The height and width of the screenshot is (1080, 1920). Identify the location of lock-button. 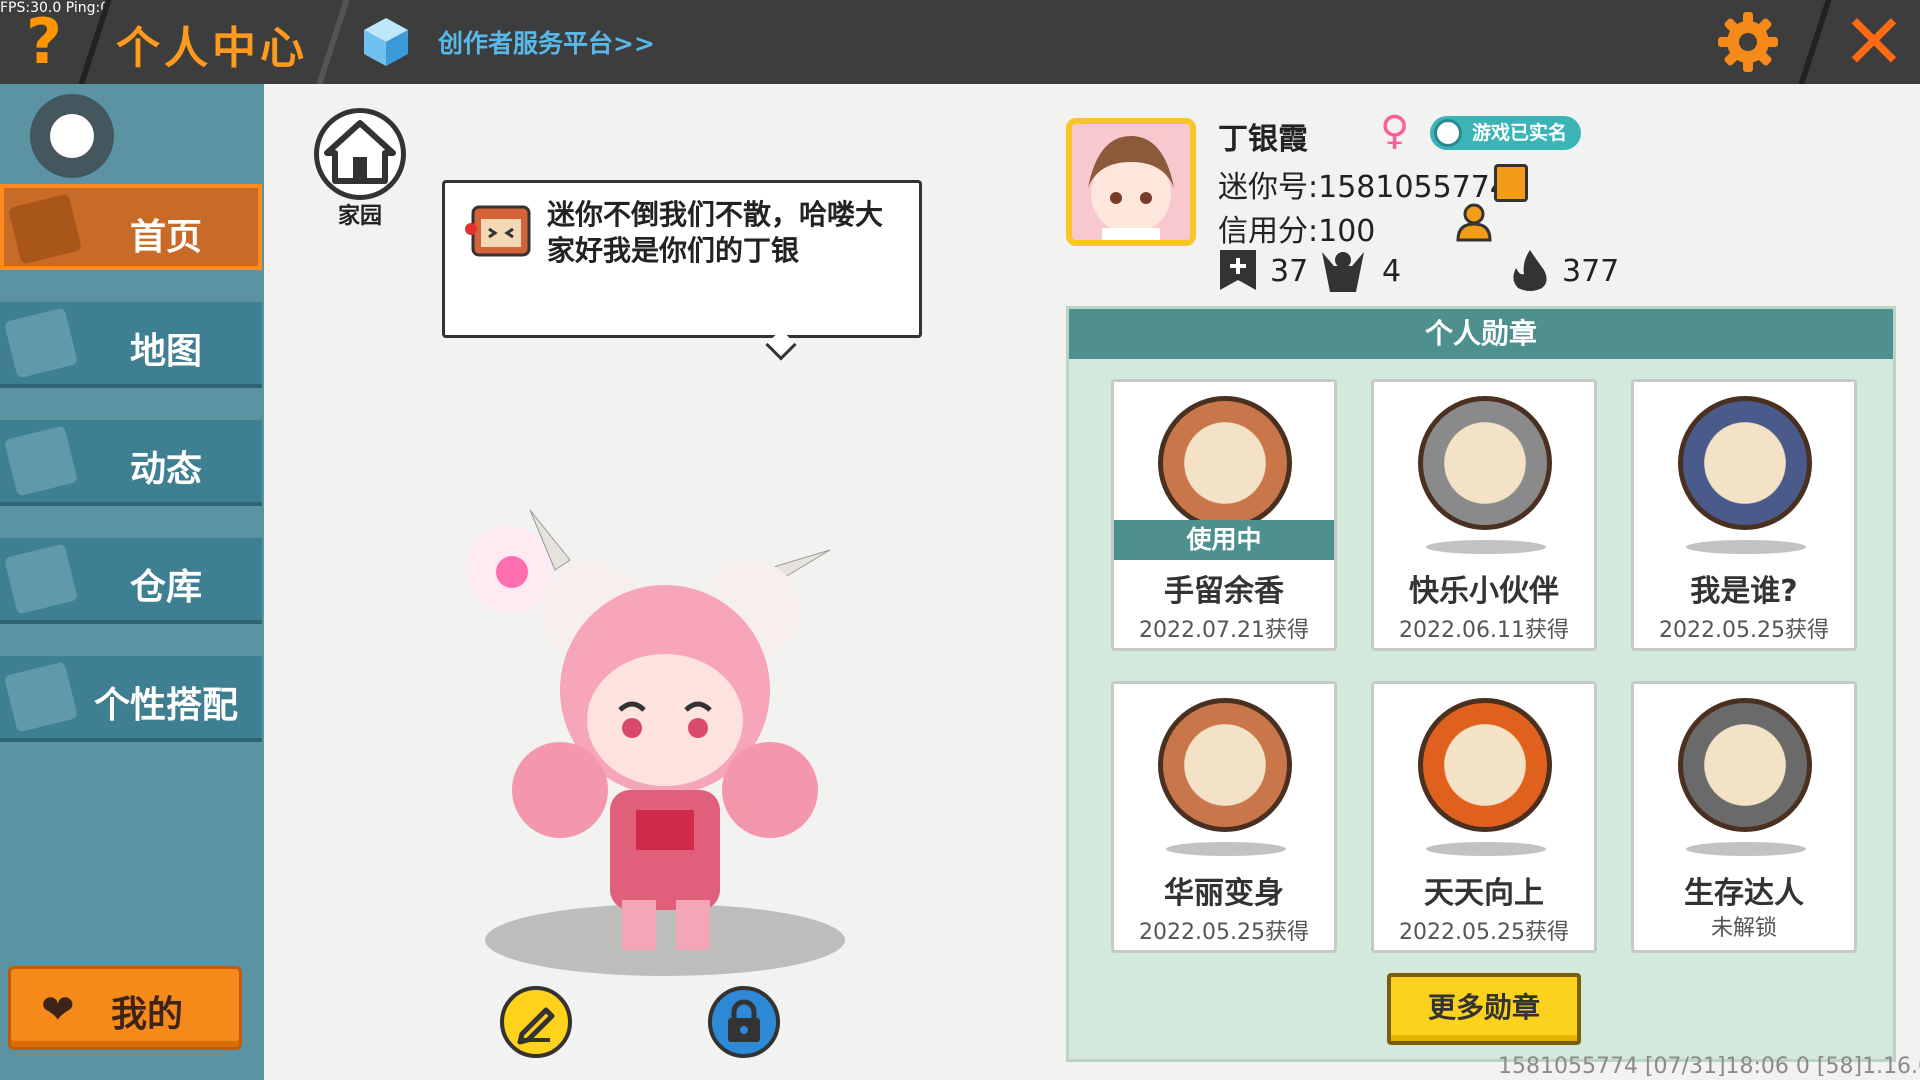
(744, 1022).